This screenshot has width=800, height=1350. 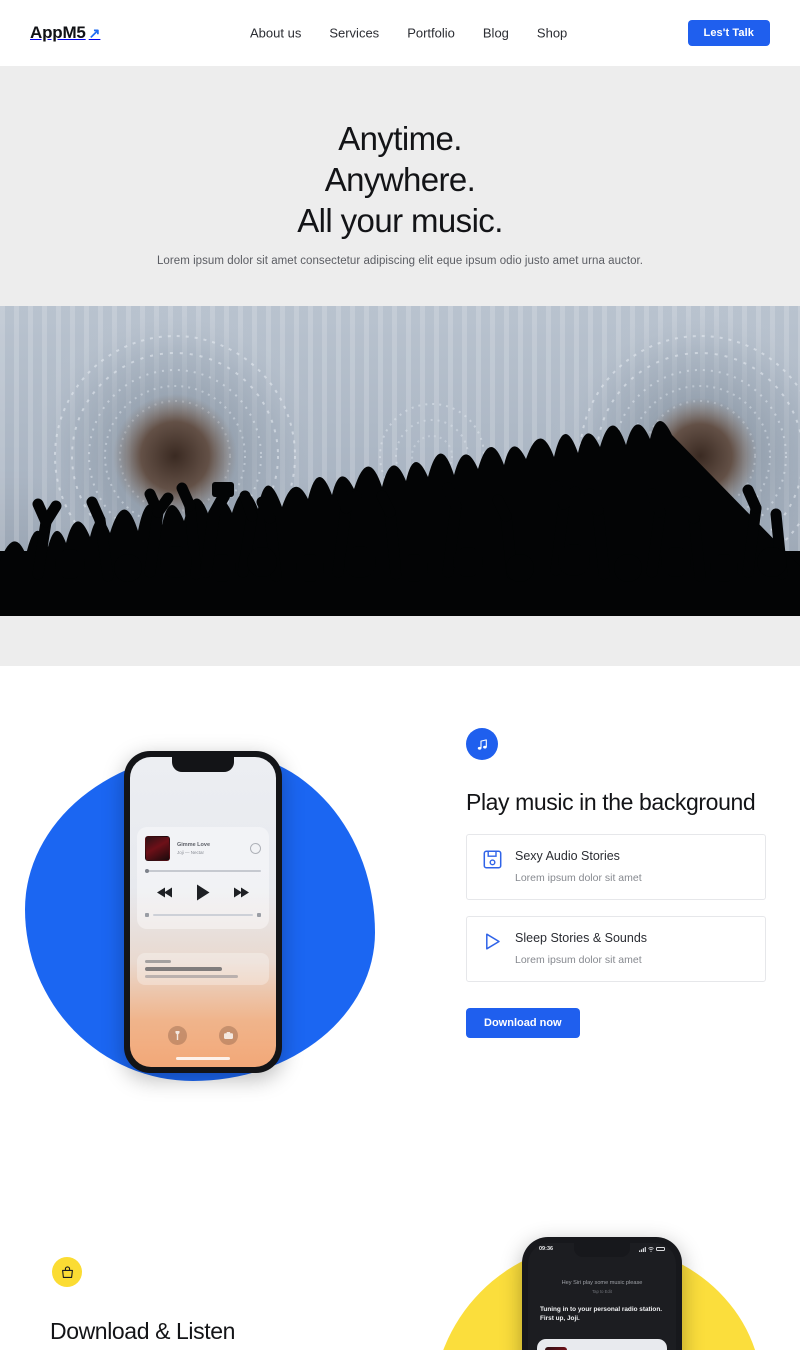 I want to click on save-disk-icon, so click(x=492, y=859).